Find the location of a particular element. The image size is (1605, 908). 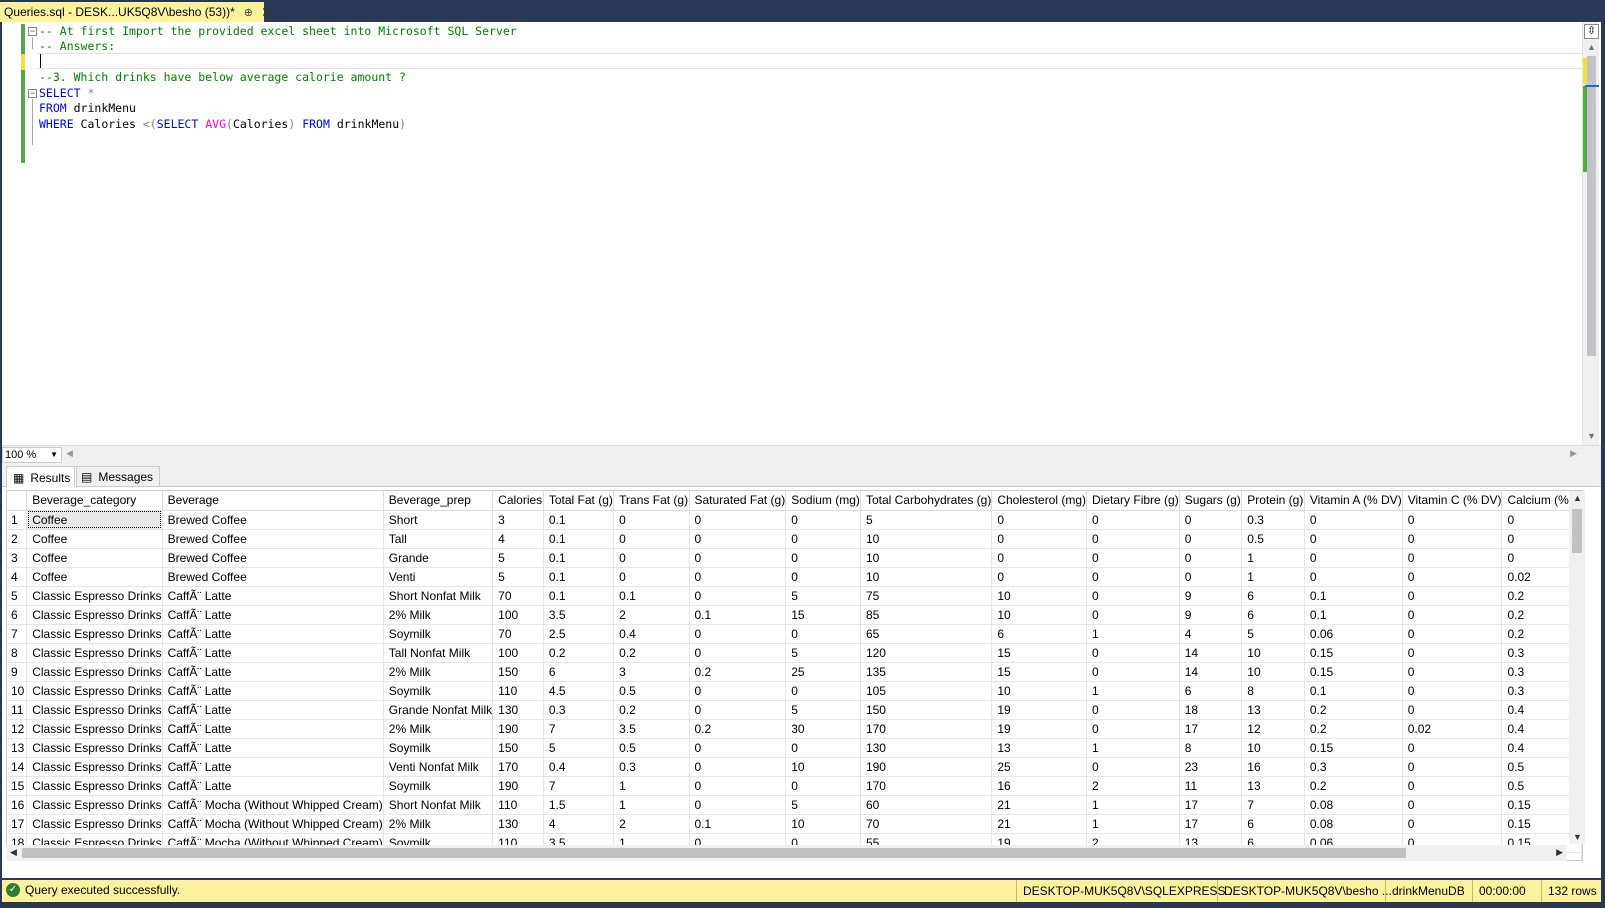

column-header: Dietary Fibre (g) is located at coordinates (1133, 501).